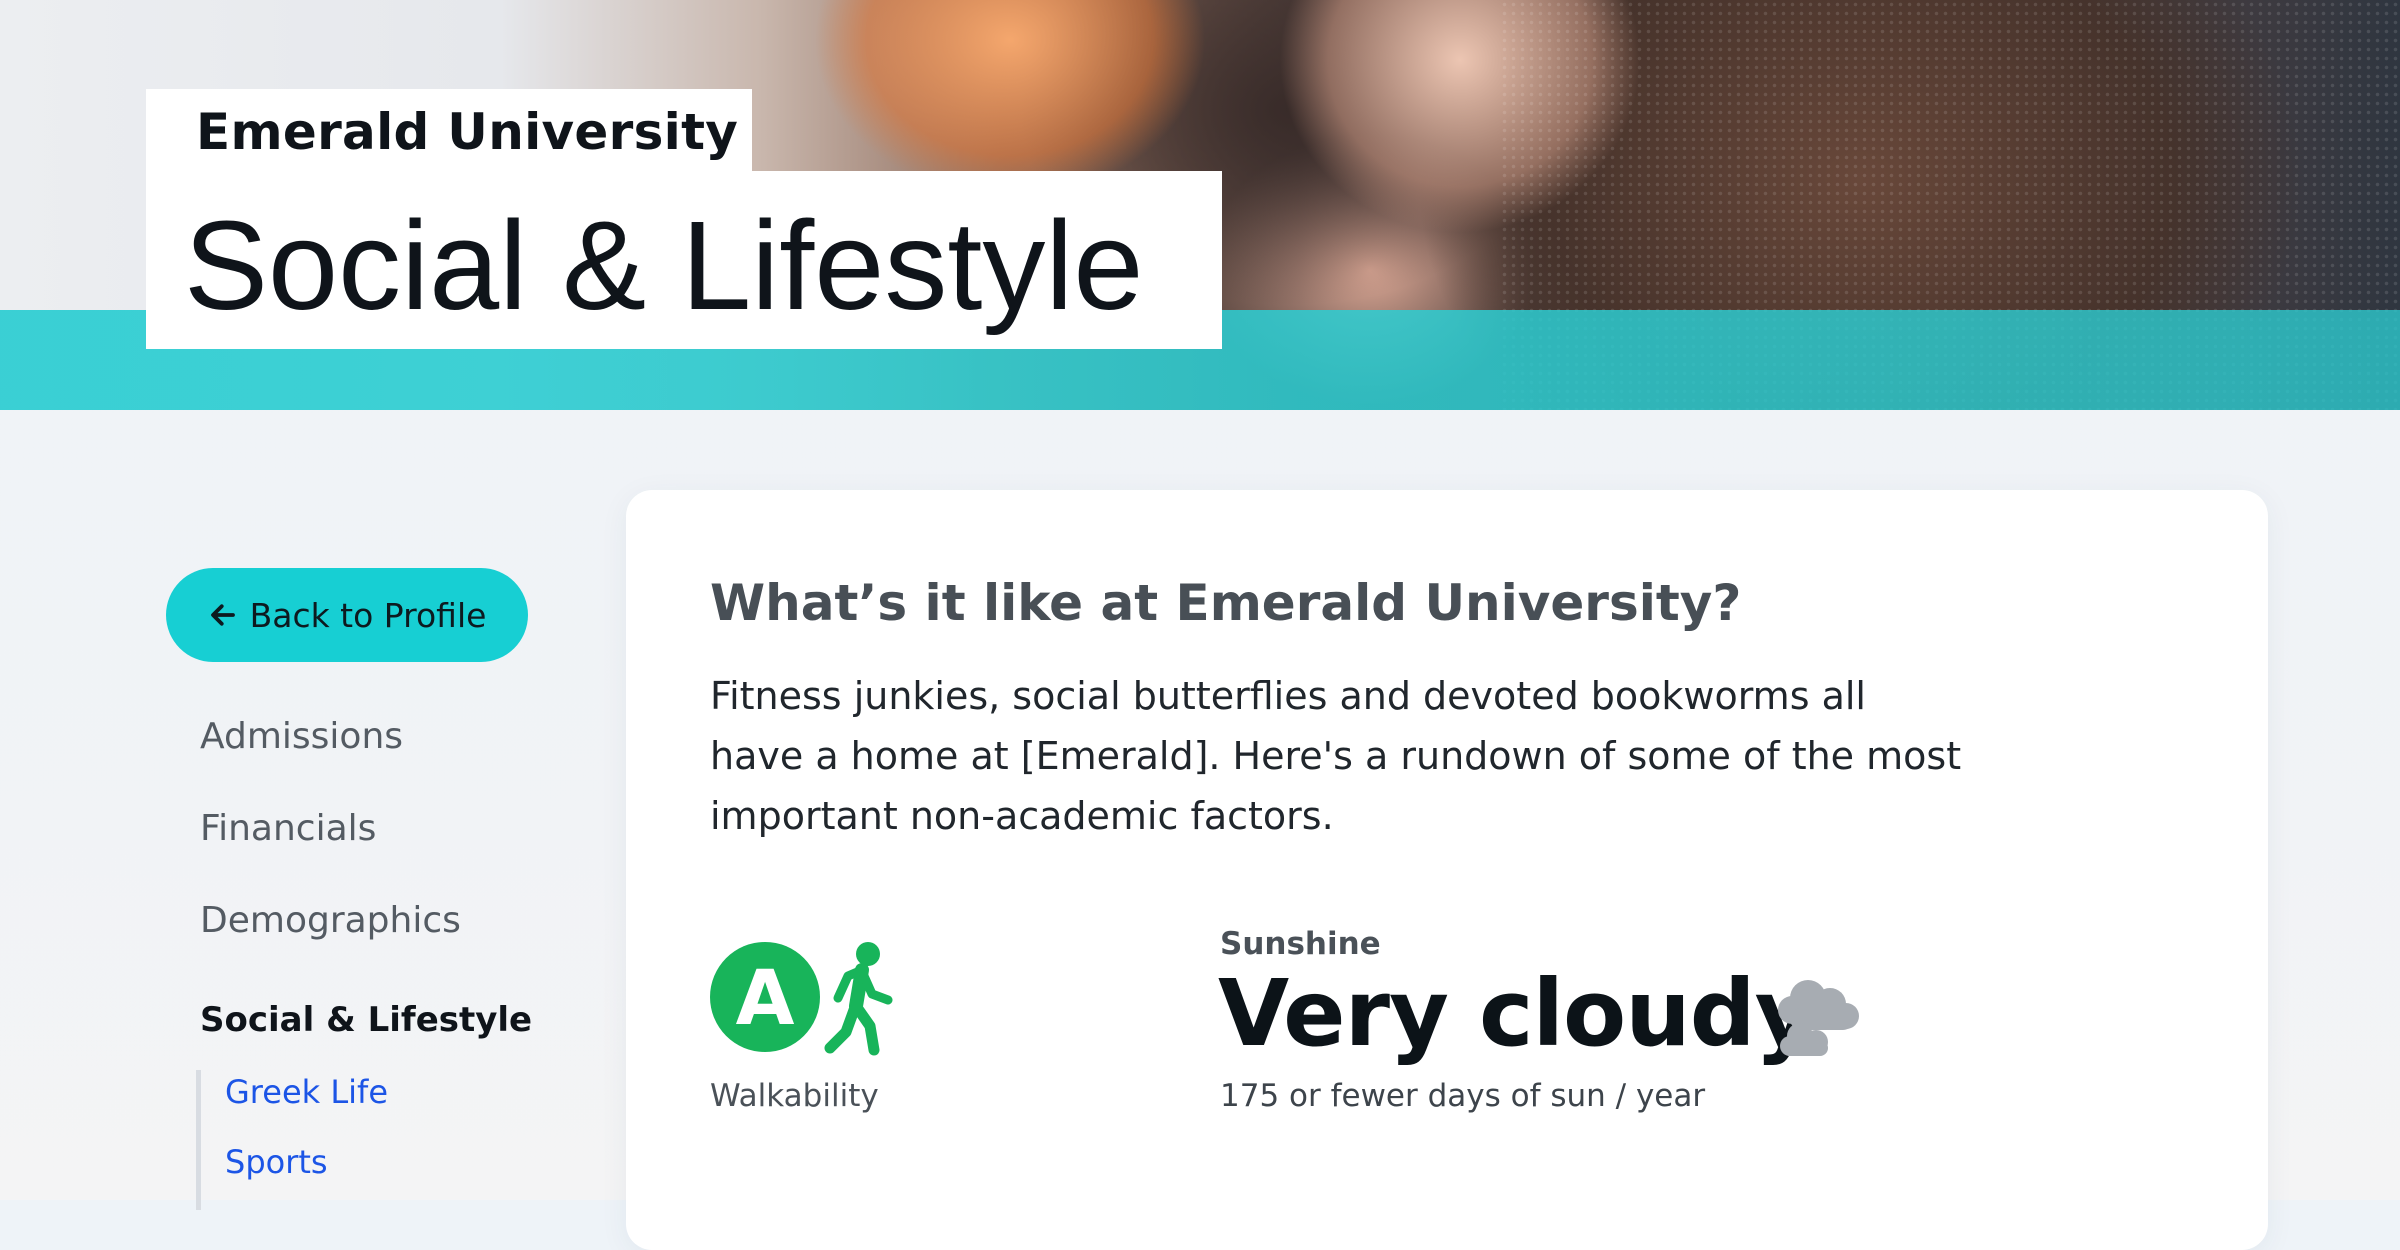 This screenshot has height=1250, width=2400. Describe the element at coordinates (794, 1096) in the screenshot. I see `walkability-label: Walkability` at that location.